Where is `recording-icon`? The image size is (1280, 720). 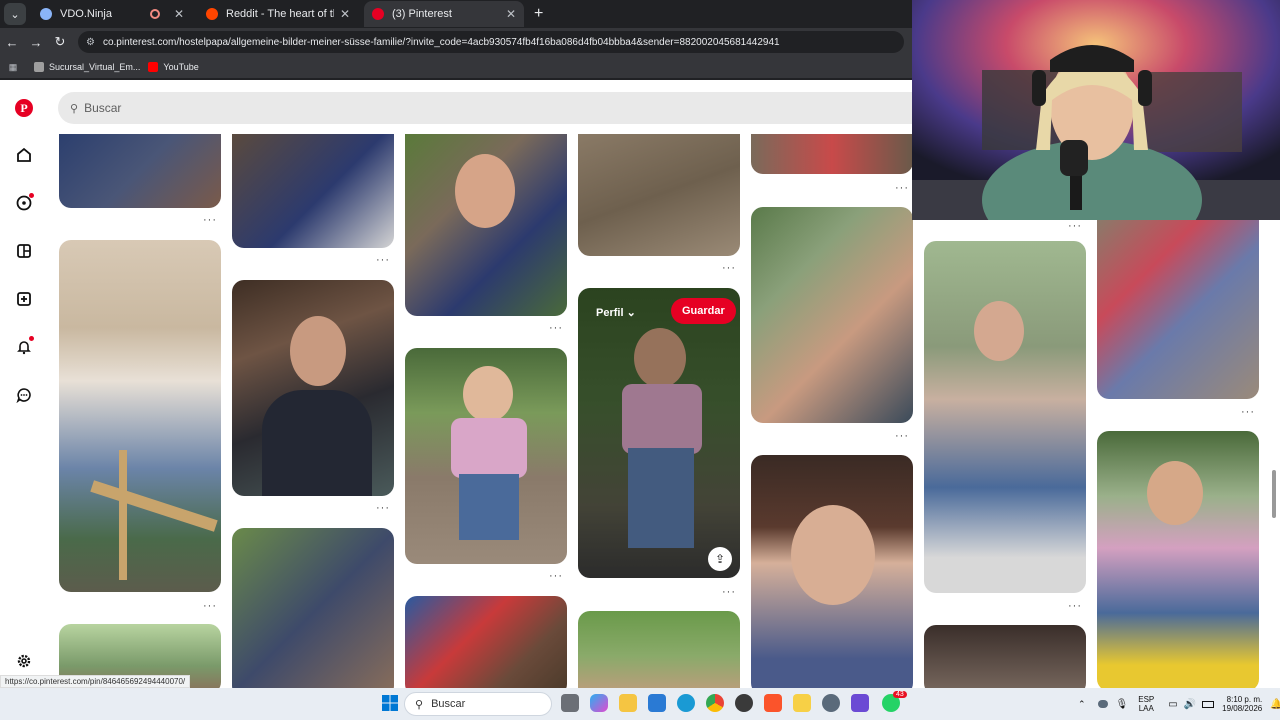
recording-icon is located at coordinates (154, 14).